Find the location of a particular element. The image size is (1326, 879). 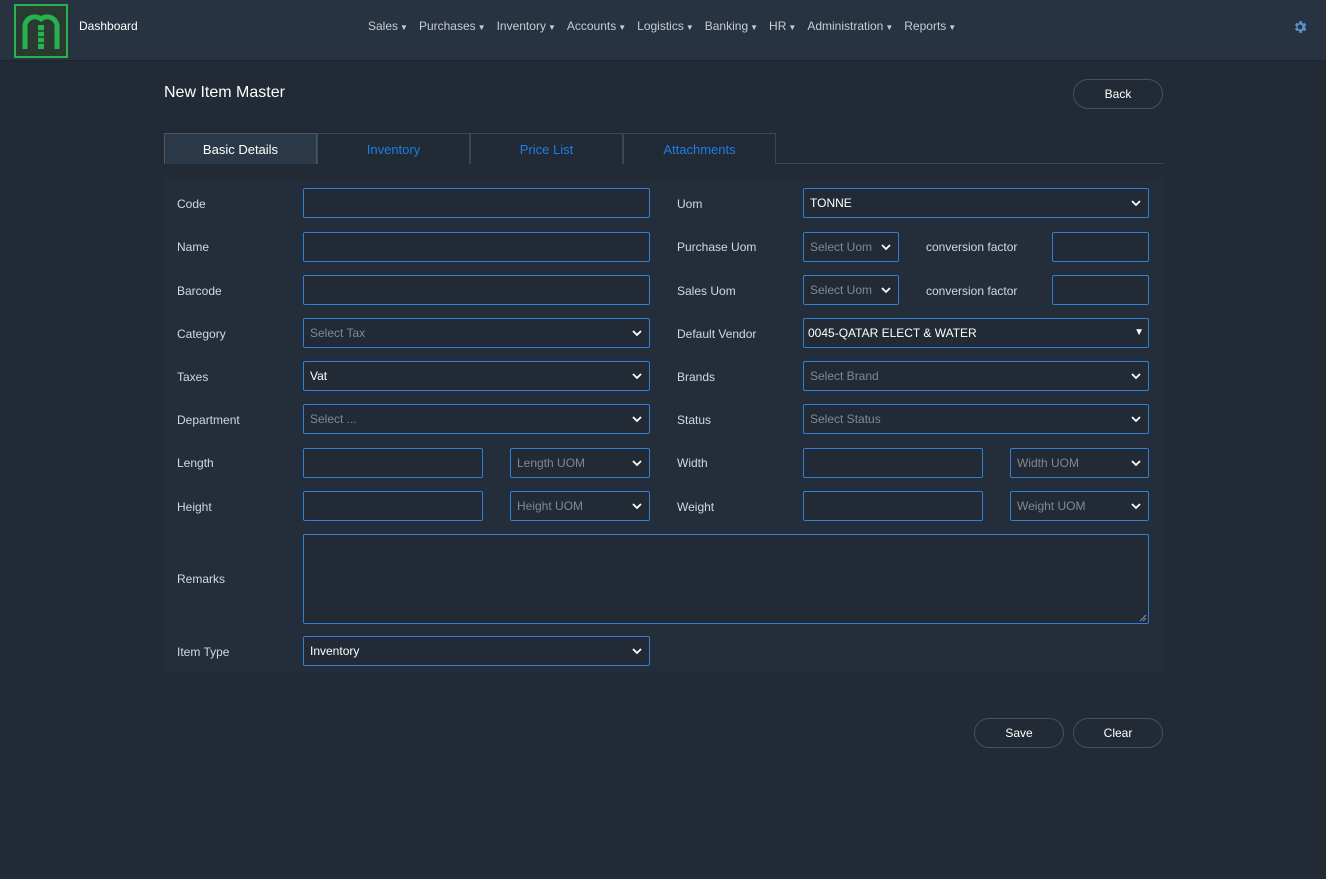

menu-banking-label: Banking is located at coordinates (726, 26).